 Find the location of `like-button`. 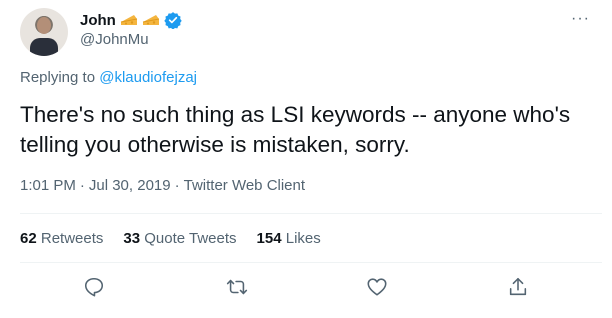

like-button is located at coordinates (378, 288).